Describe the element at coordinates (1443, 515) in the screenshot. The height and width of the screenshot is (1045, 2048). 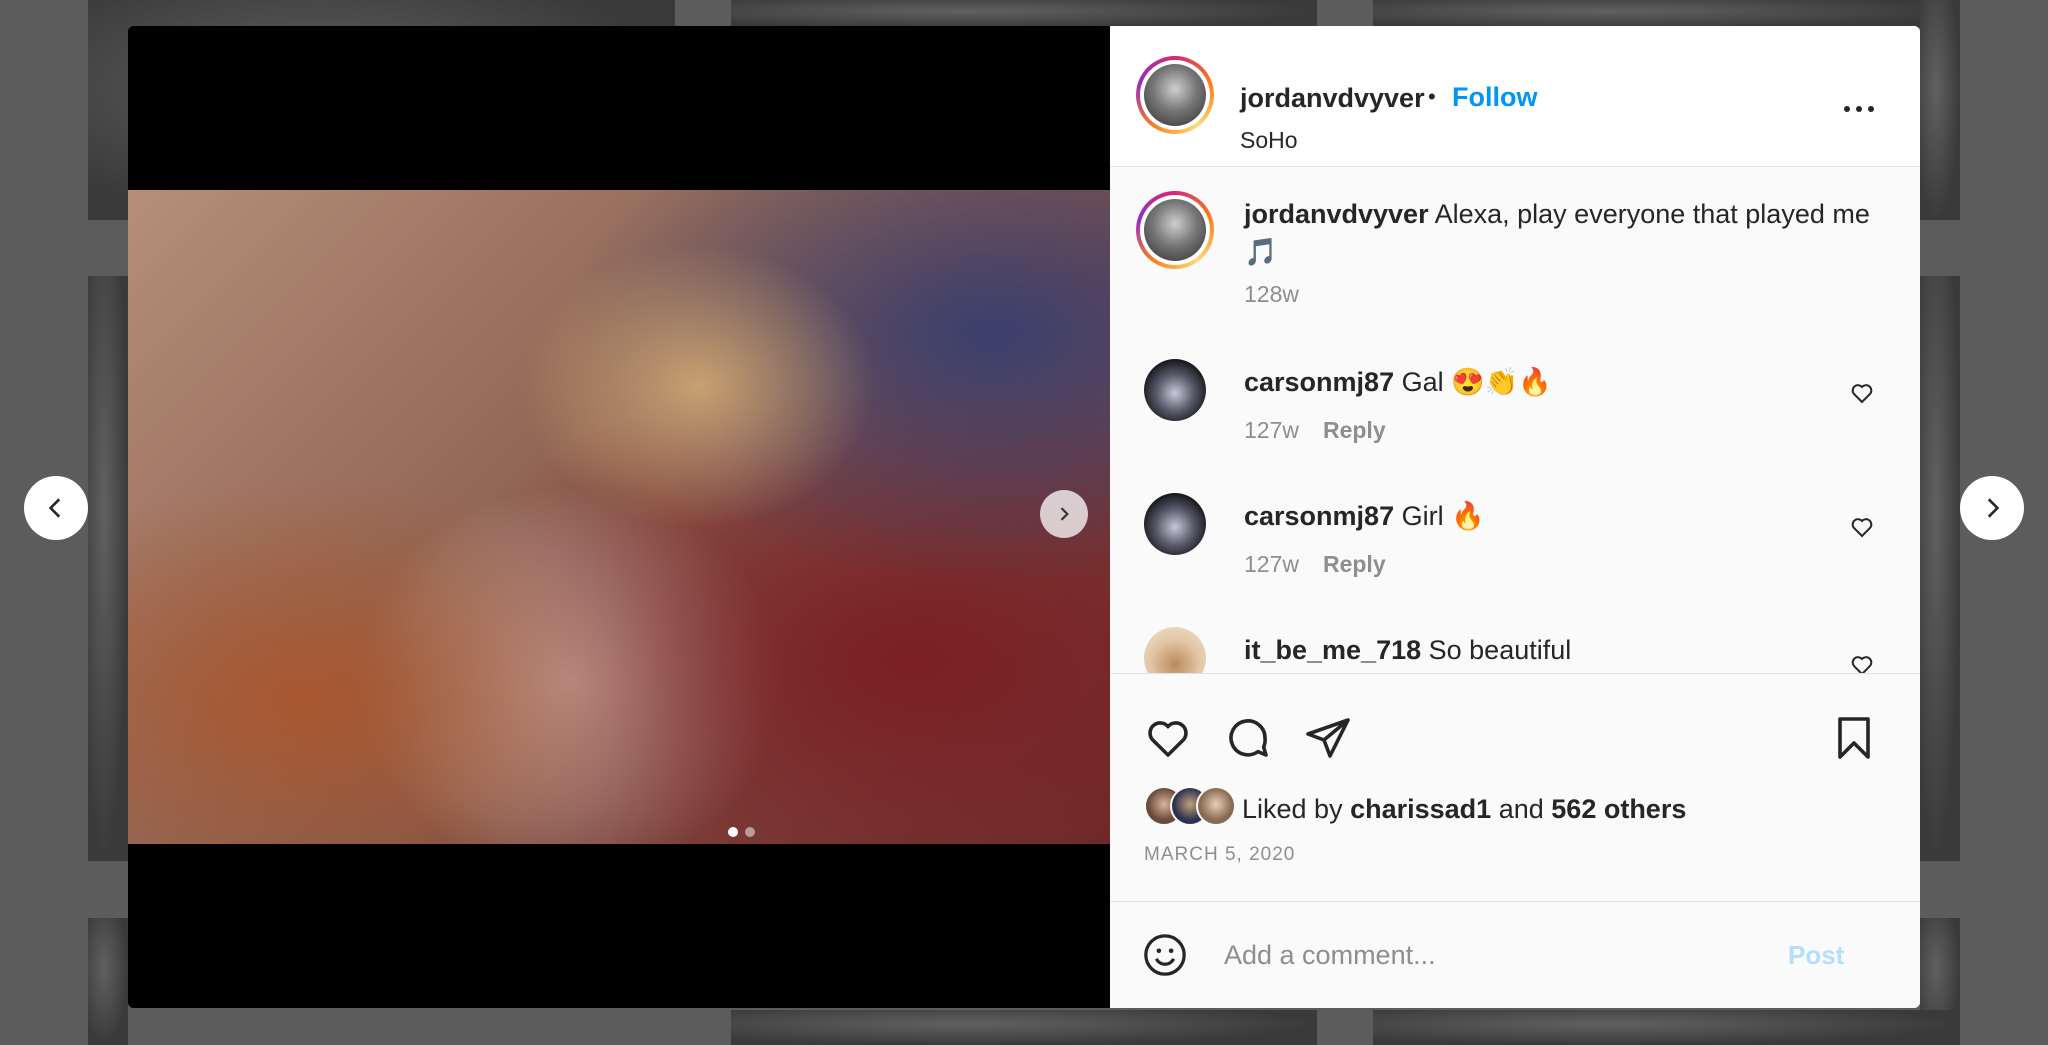
I see `comment-text: Girl 🔥` at that location.